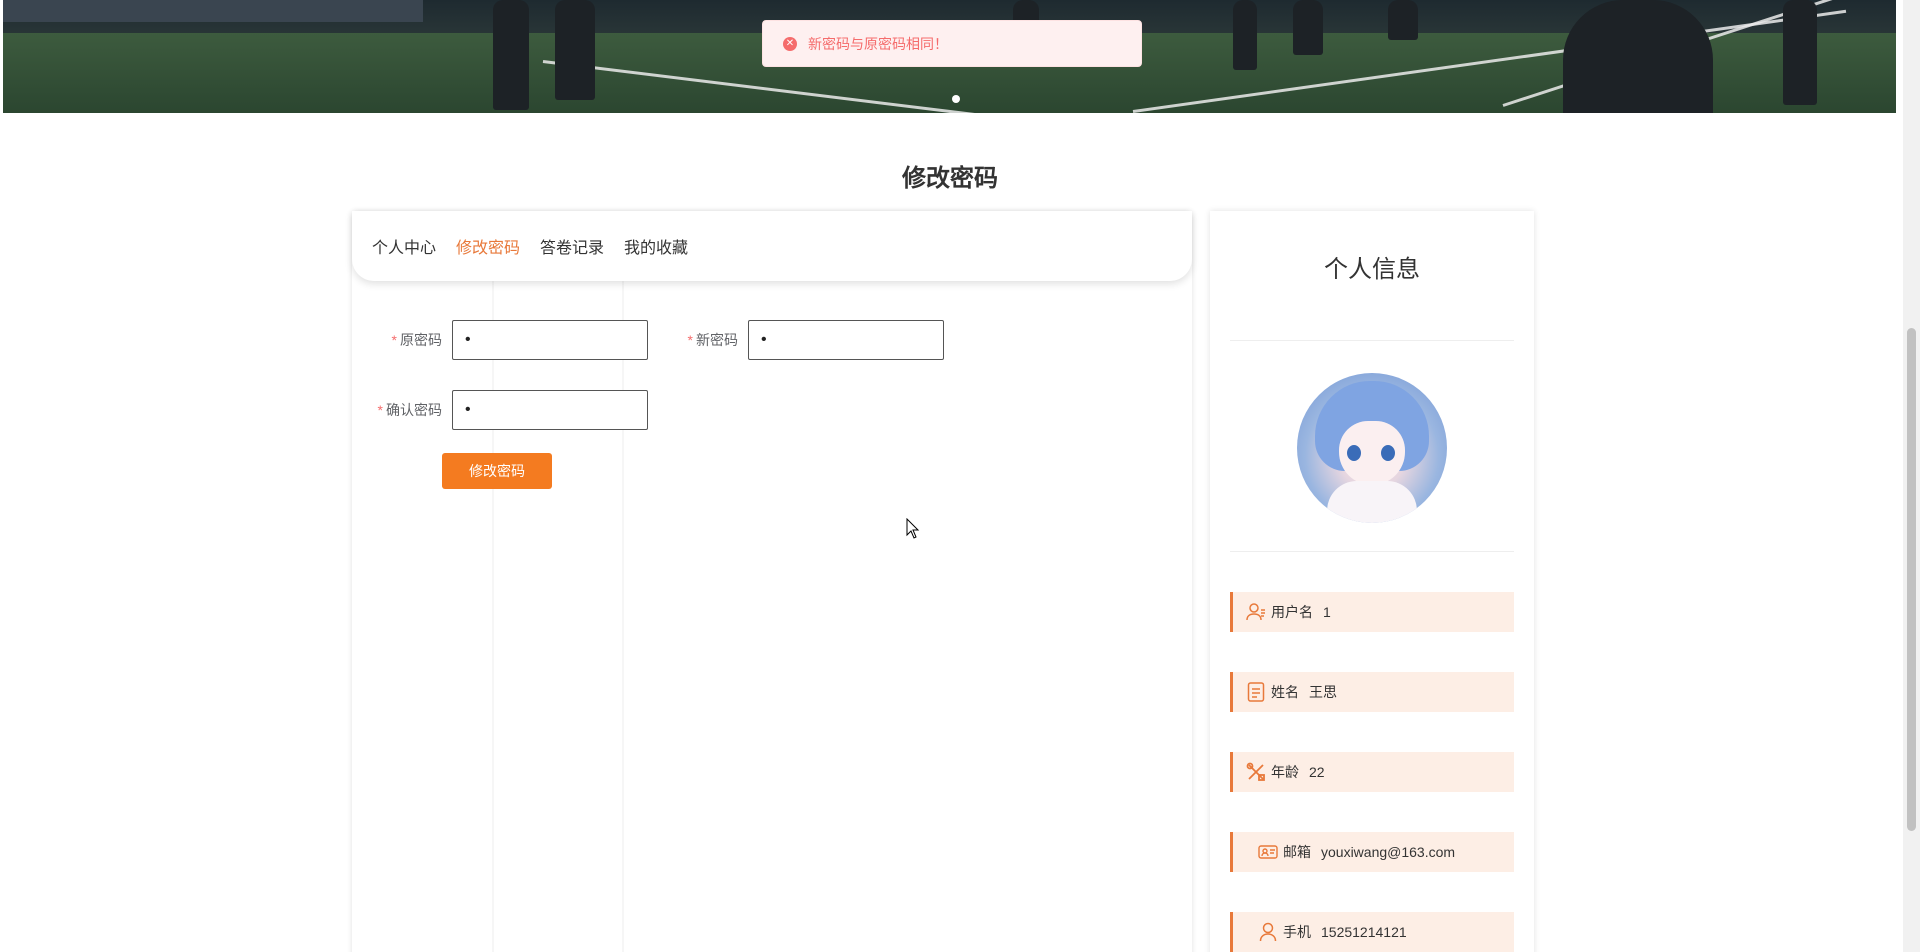 The image size is (1920, 952). I want to click on old-password-label-text: 原密码, so click(421, 340).